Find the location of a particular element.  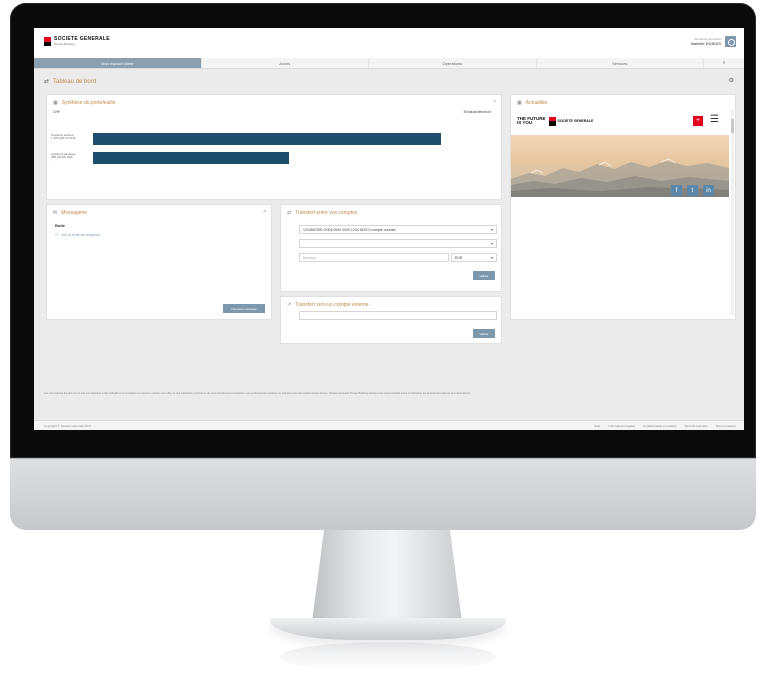

footer-link: Aide is located at coordinates (597, 426).